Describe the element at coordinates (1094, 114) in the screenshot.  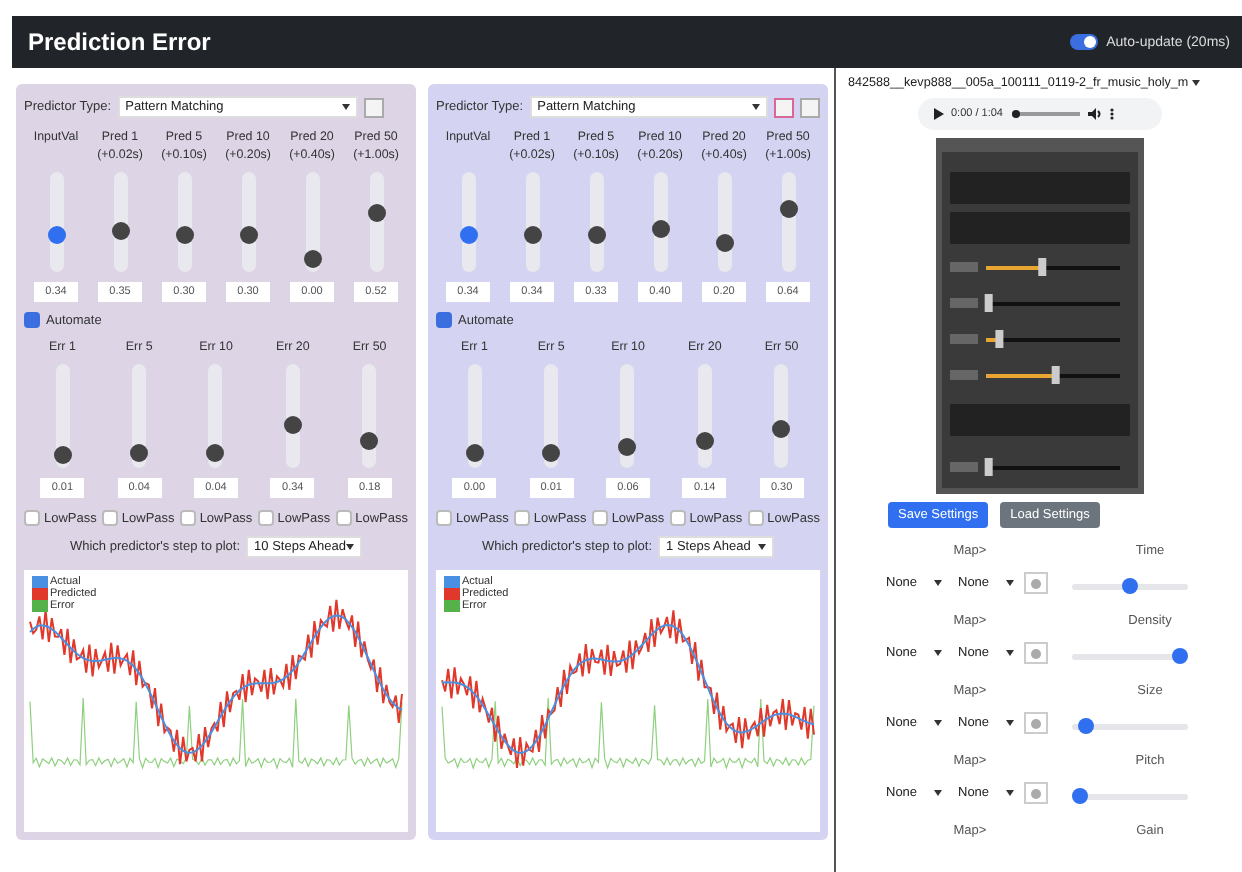
I see `volume-icon` at that location.